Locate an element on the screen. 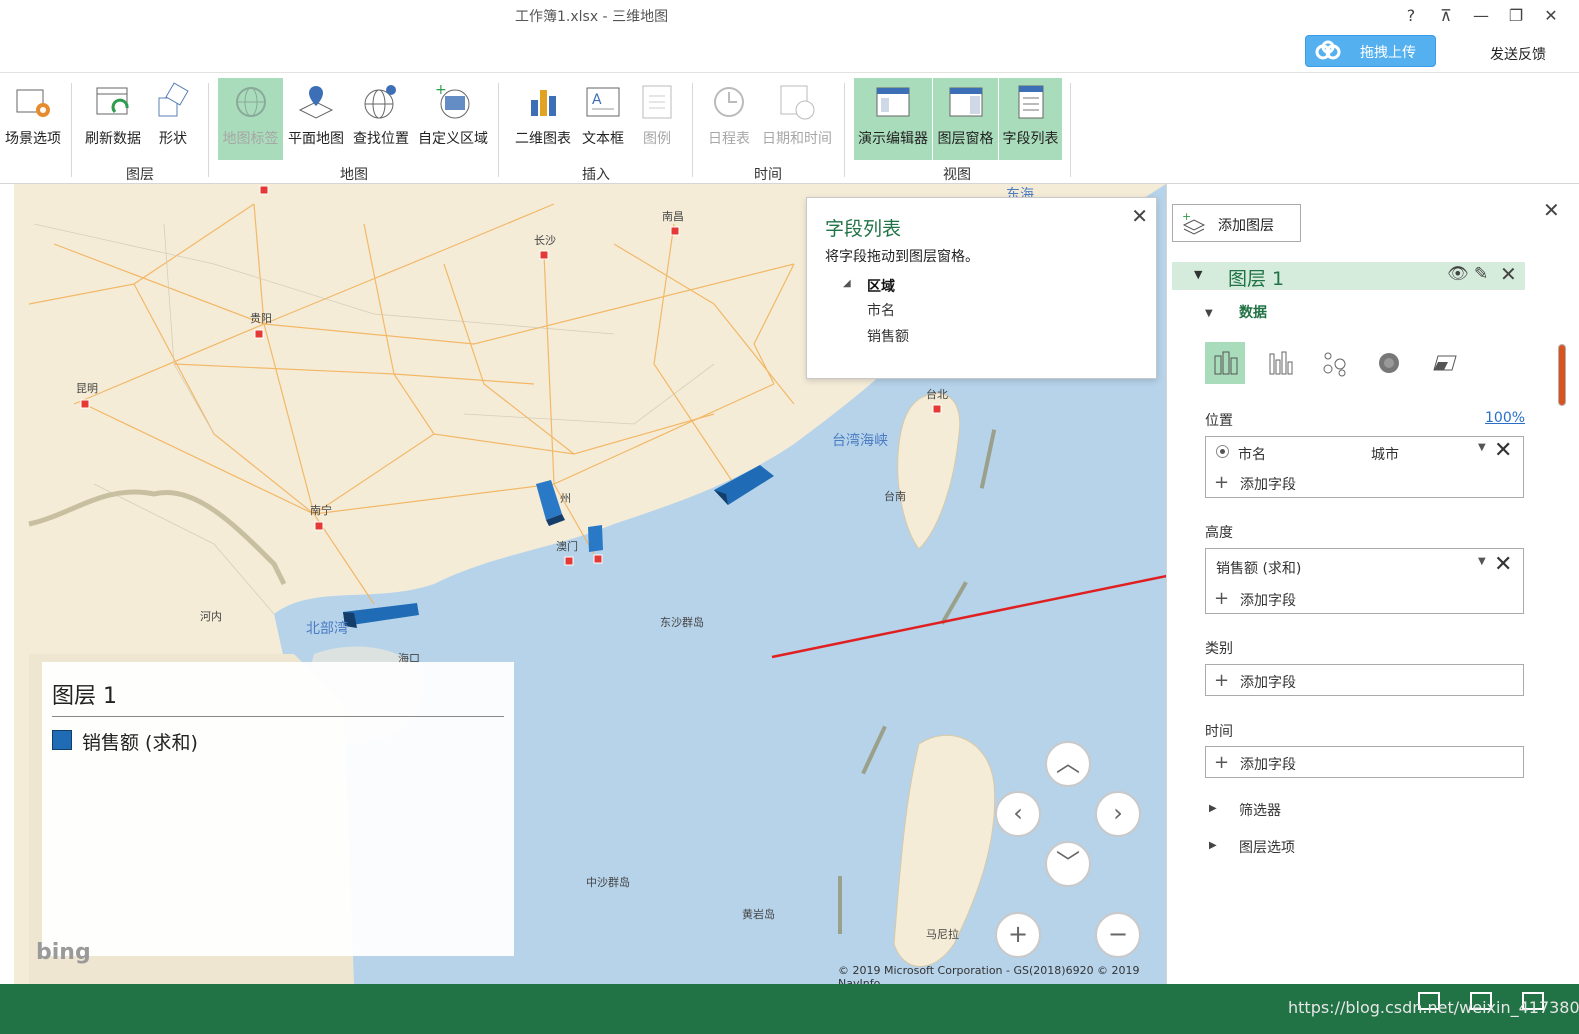 This screenshot has width=1579, height=1034. position-field-type: 城市 is located at coordinates (1385, 454).